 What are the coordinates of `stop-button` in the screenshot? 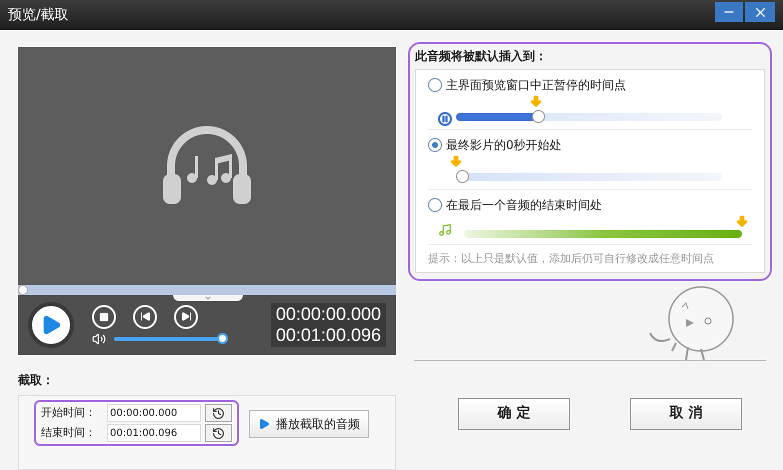 It's located at (104, 316).